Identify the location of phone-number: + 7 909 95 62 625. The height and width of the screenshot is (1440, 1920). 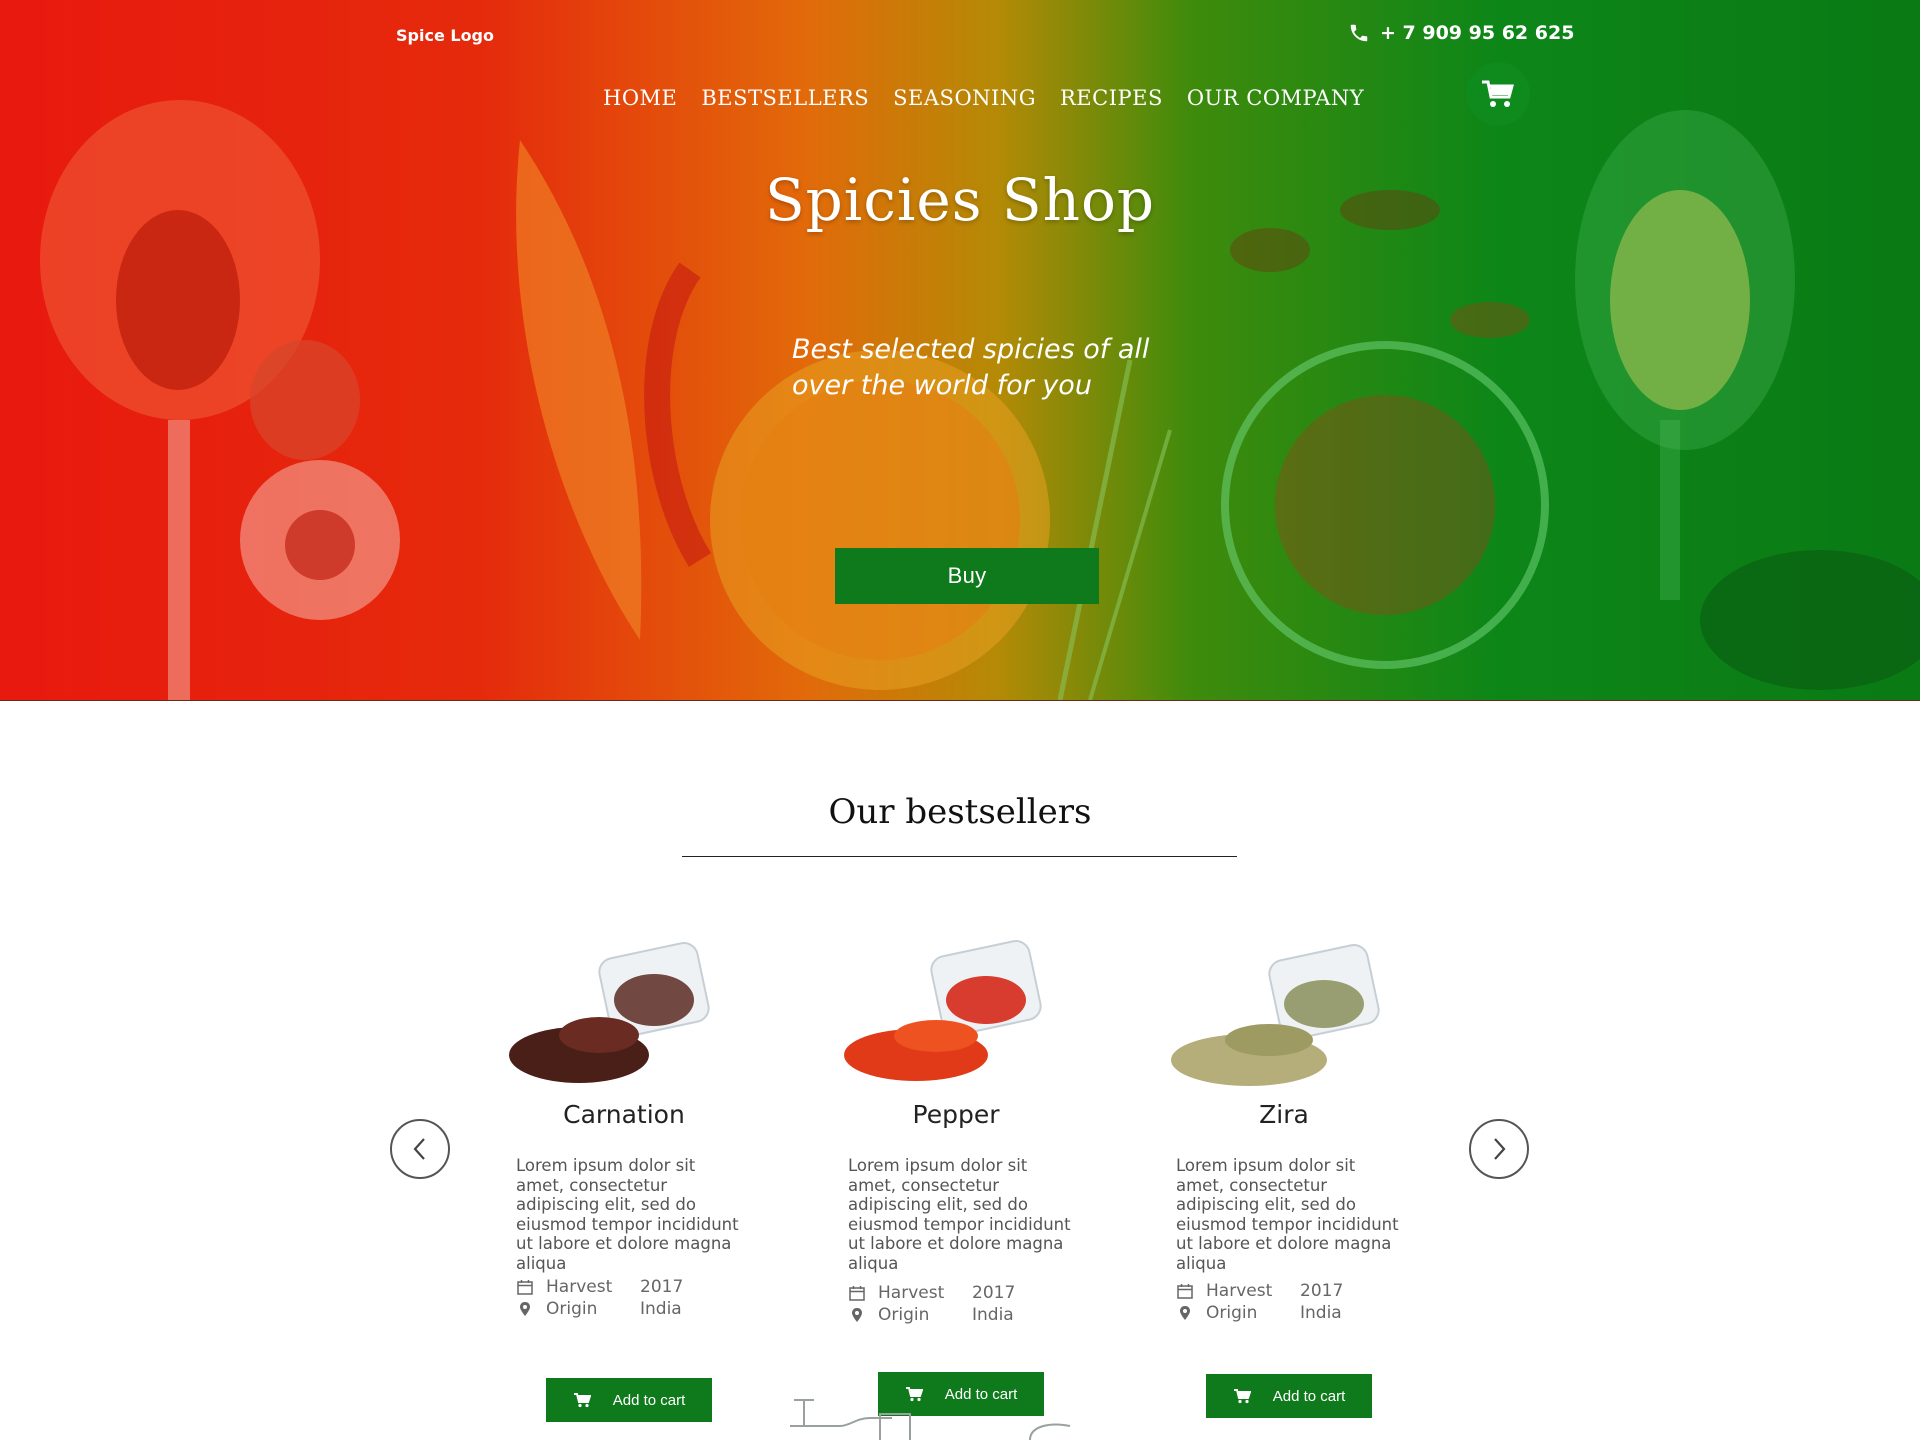
(1477, 33).